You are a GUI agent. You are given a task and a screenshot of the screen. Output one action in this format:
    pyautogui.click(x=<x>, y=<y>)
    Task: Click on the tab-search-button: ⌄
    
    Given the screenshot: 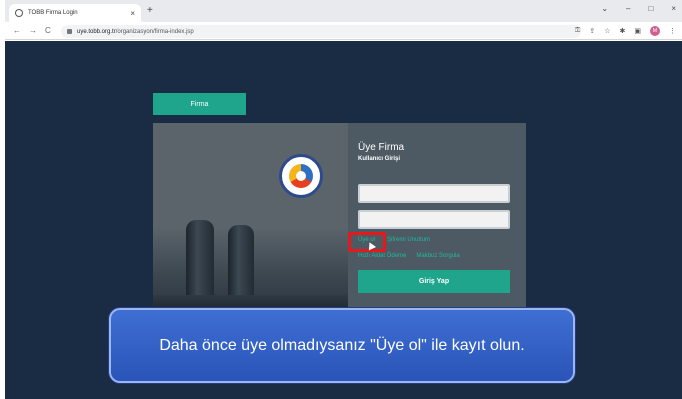 What is the action you would take?
    pyautogui.click(x=604, y=8)
    